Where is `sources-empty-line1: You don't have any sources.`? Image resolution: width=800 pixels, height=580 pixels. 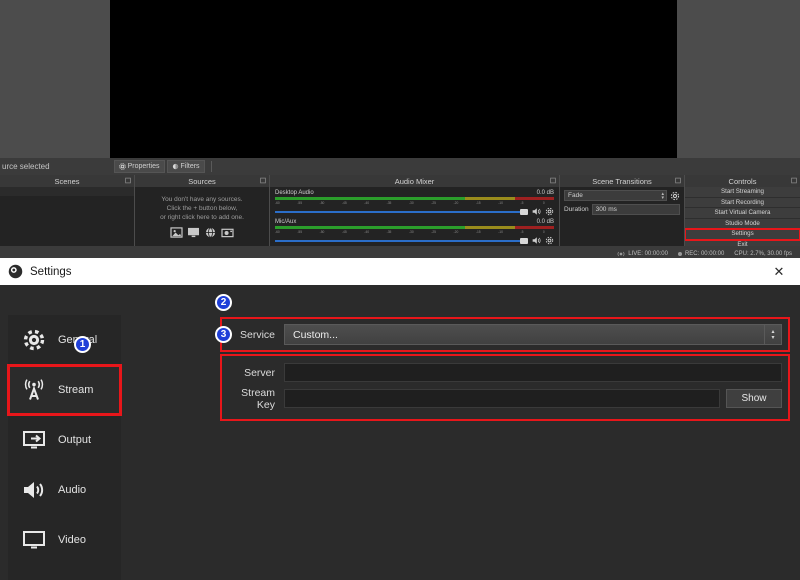
sources-empty-line1: You don't have any sources. is located at coordinates (202, 199).